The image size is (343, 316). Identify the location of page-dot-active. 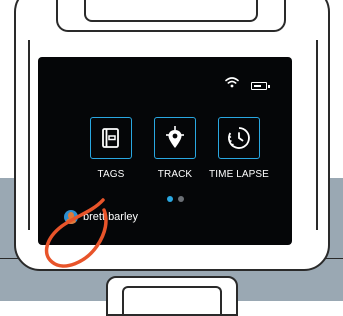
(170, 199).